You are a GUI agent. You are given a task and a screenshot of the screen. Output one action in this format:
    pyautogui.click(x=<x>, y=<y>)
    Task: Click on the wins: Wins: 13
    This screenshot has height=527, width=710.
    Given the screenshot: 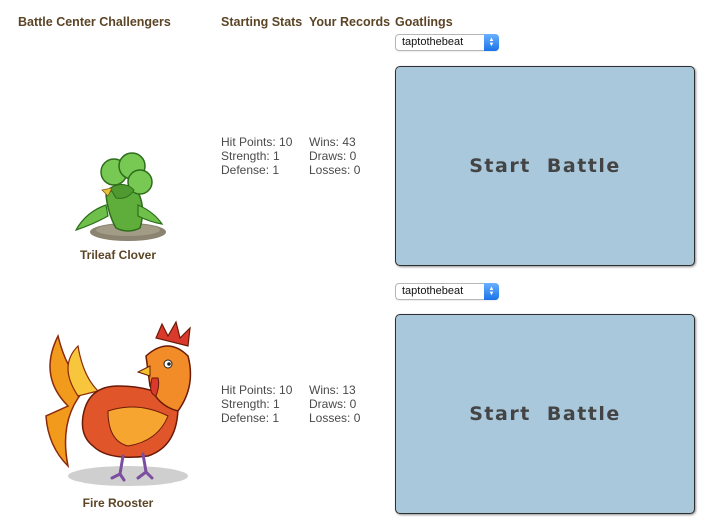 What is the action you would take?
    pyautogui.click(x=332, y=390)
    